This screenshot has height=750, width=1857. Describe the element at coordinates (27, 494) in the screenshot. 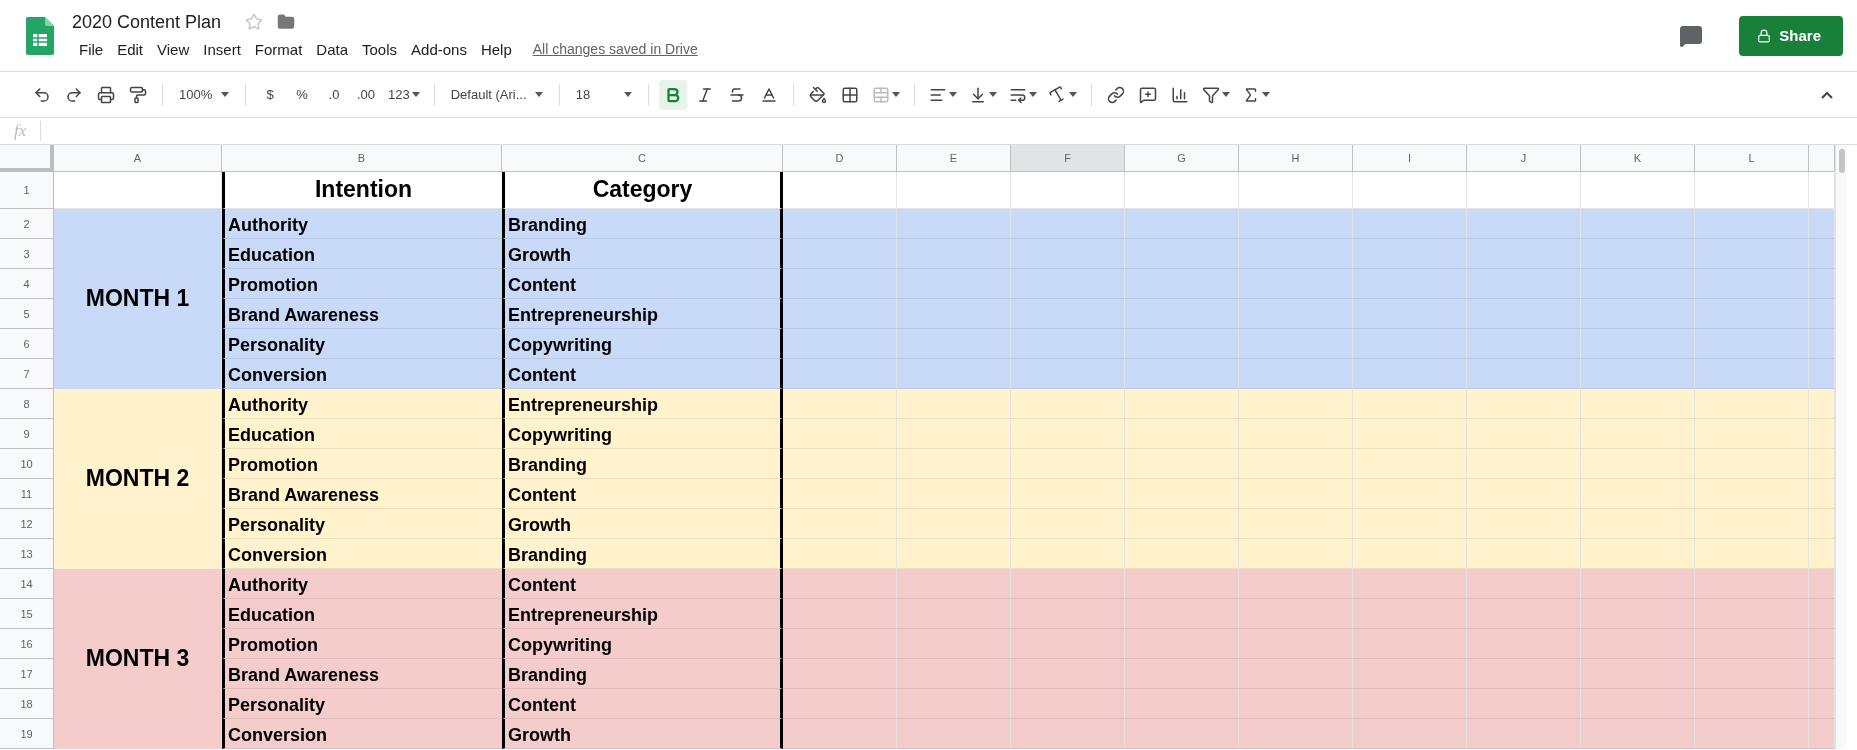

I see `row-number: 11` at that location.